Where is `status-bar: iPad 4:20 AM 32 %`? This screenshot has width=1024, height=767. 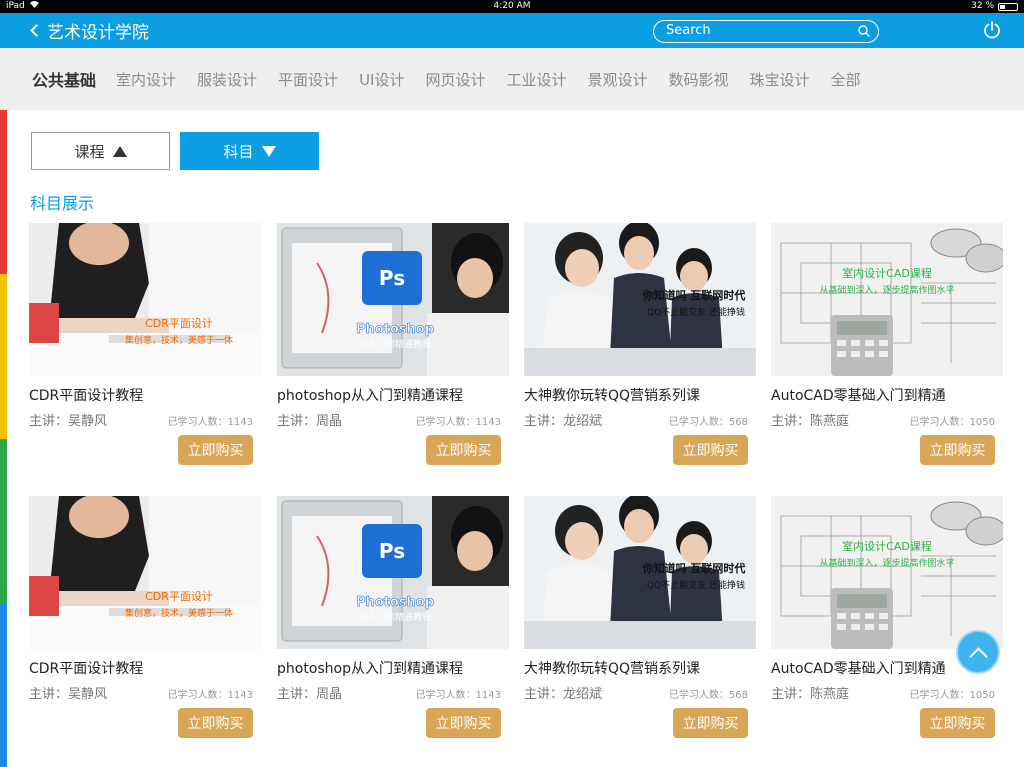 status-bar: iPad 4:20 AM 32 % is located at coordinates (512, 6).